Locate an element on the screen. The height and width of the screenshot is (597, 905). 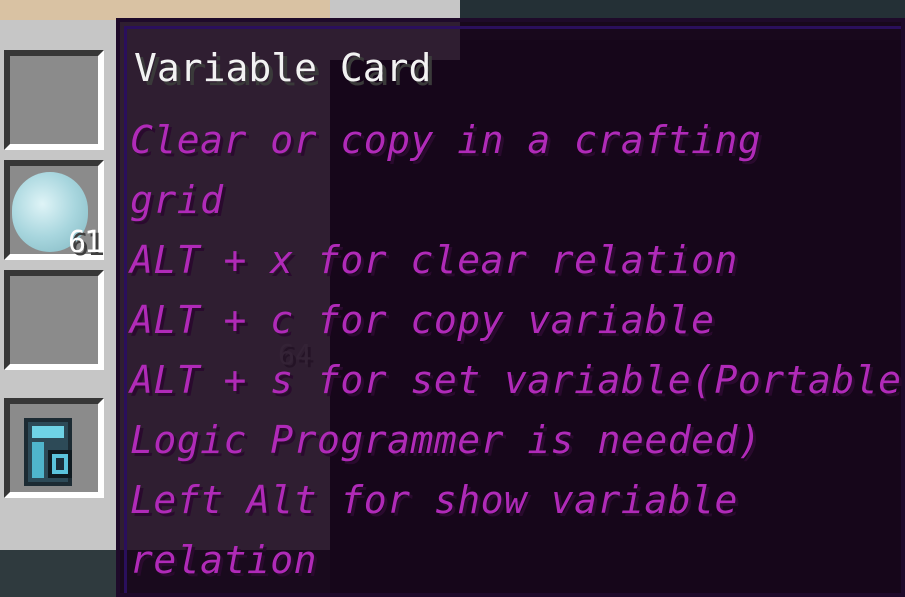
variable-card-icon is located at coordinates (48, 452).